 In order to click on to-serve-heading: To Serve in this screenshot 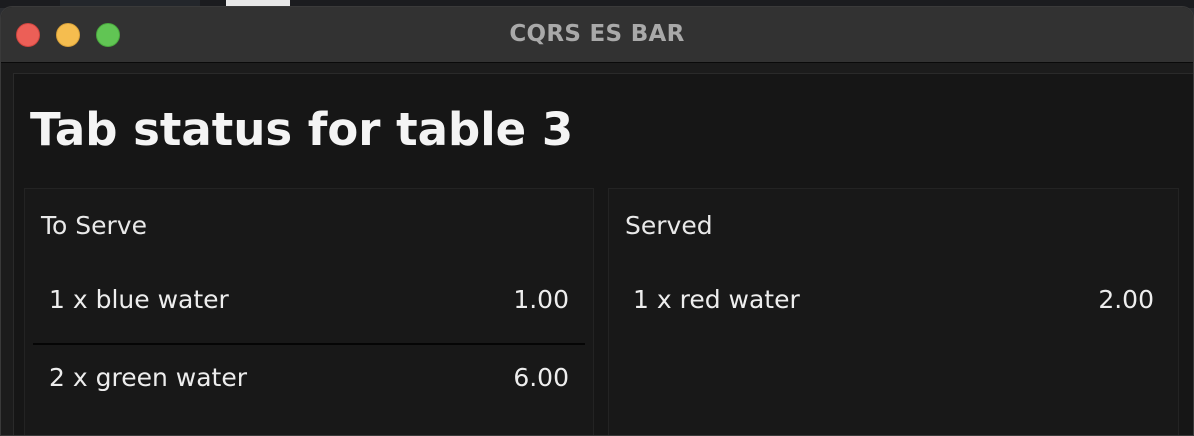, I will do `click(94, 225)`.